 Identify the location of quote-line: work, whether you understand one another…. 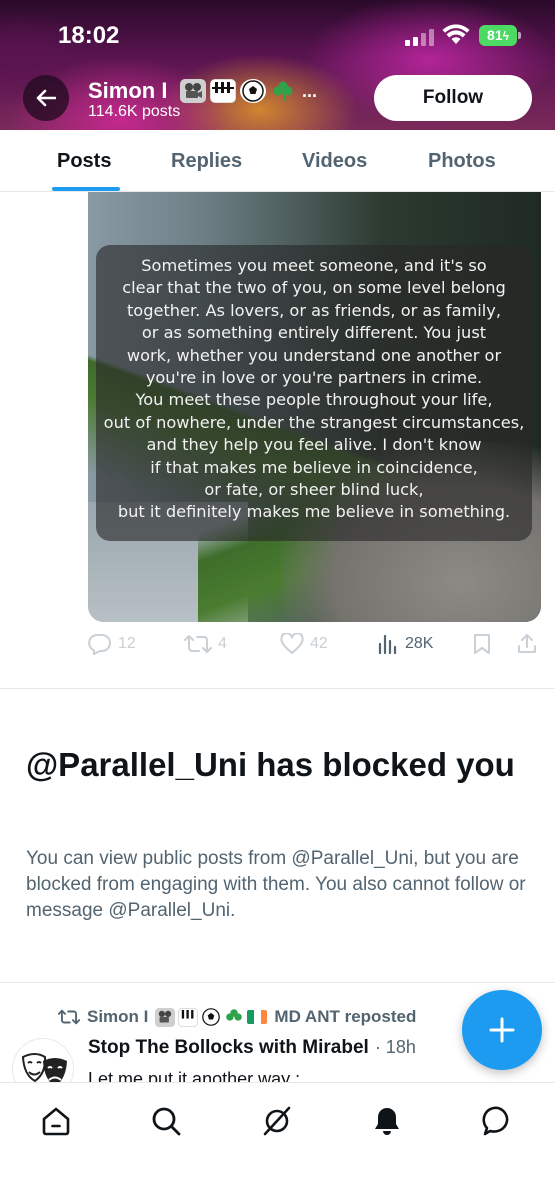
(314, 355).